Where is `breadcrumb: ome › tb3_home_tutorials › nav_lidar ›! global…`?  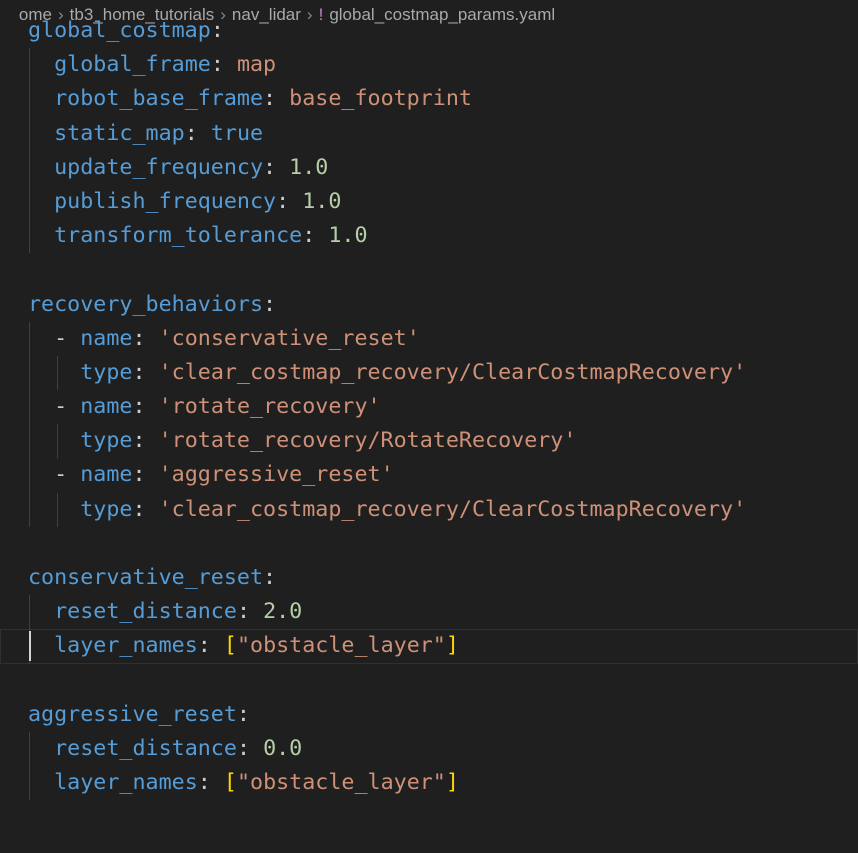
breadcrumb: ome › tb3_home_tutorials › nav_lidar ›! global… is located at coordinates (277, 12).